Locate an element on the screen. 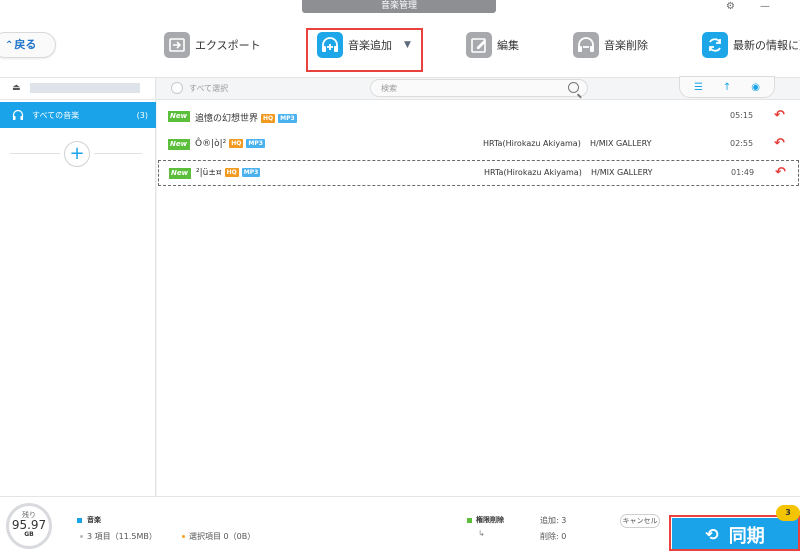 The width and height of the screenshot is (800, 554). minimize-button: — is located at coordinates (765, 6).